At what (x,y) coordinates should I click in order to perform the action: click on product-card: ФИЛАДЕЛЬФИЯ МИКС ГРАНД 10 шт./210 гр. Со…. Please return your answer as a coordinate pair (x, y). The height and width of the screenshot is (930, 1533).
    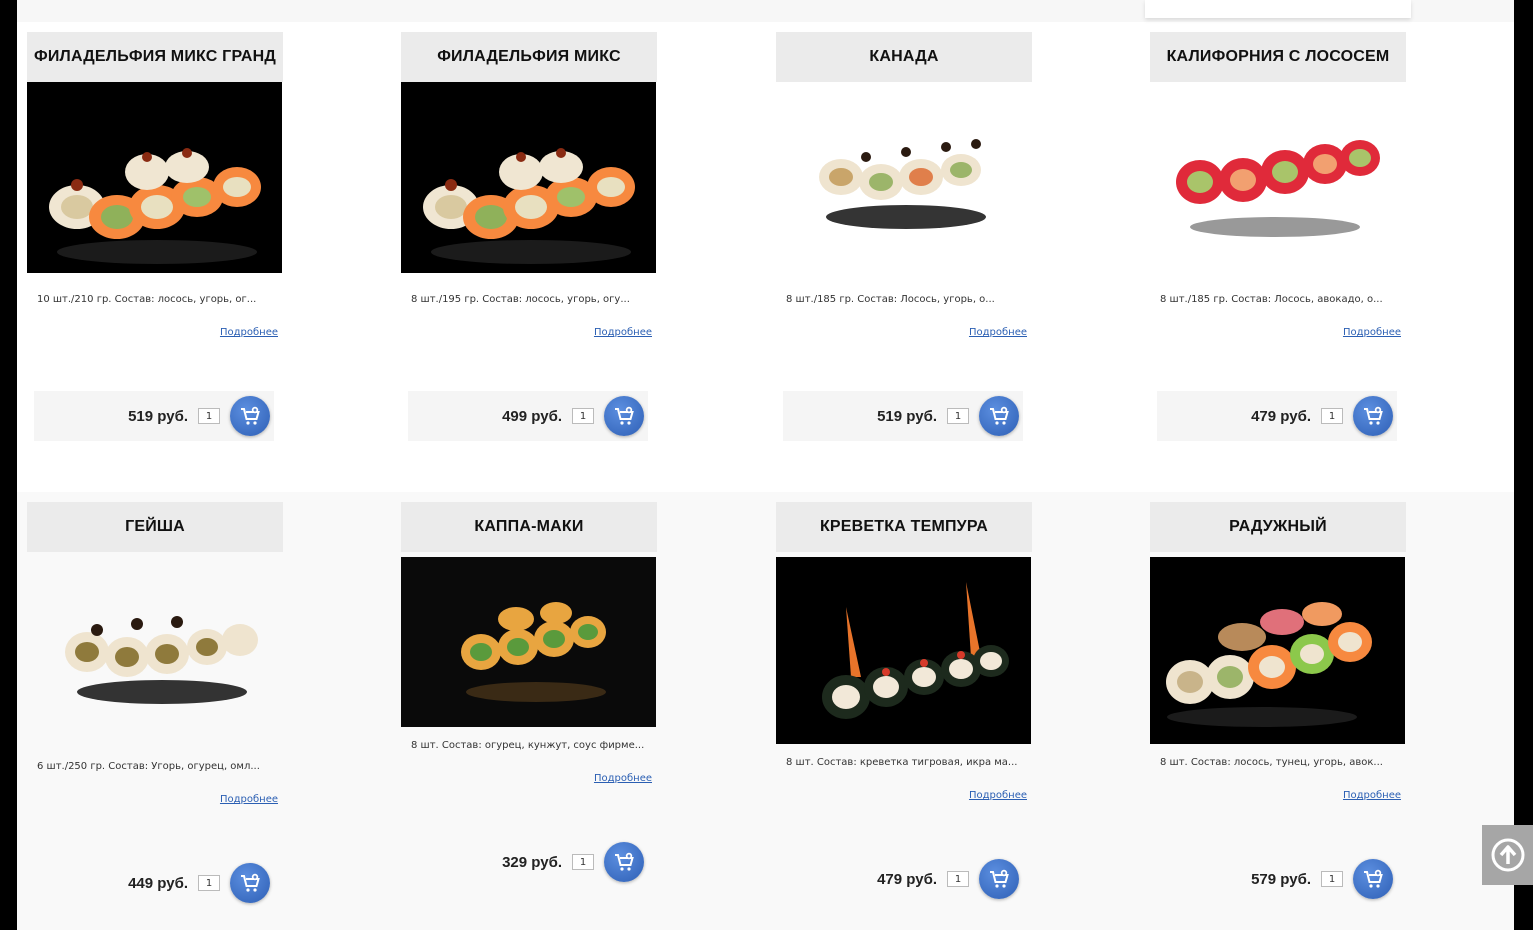
    Looking at the image, I should click on (155, 236).